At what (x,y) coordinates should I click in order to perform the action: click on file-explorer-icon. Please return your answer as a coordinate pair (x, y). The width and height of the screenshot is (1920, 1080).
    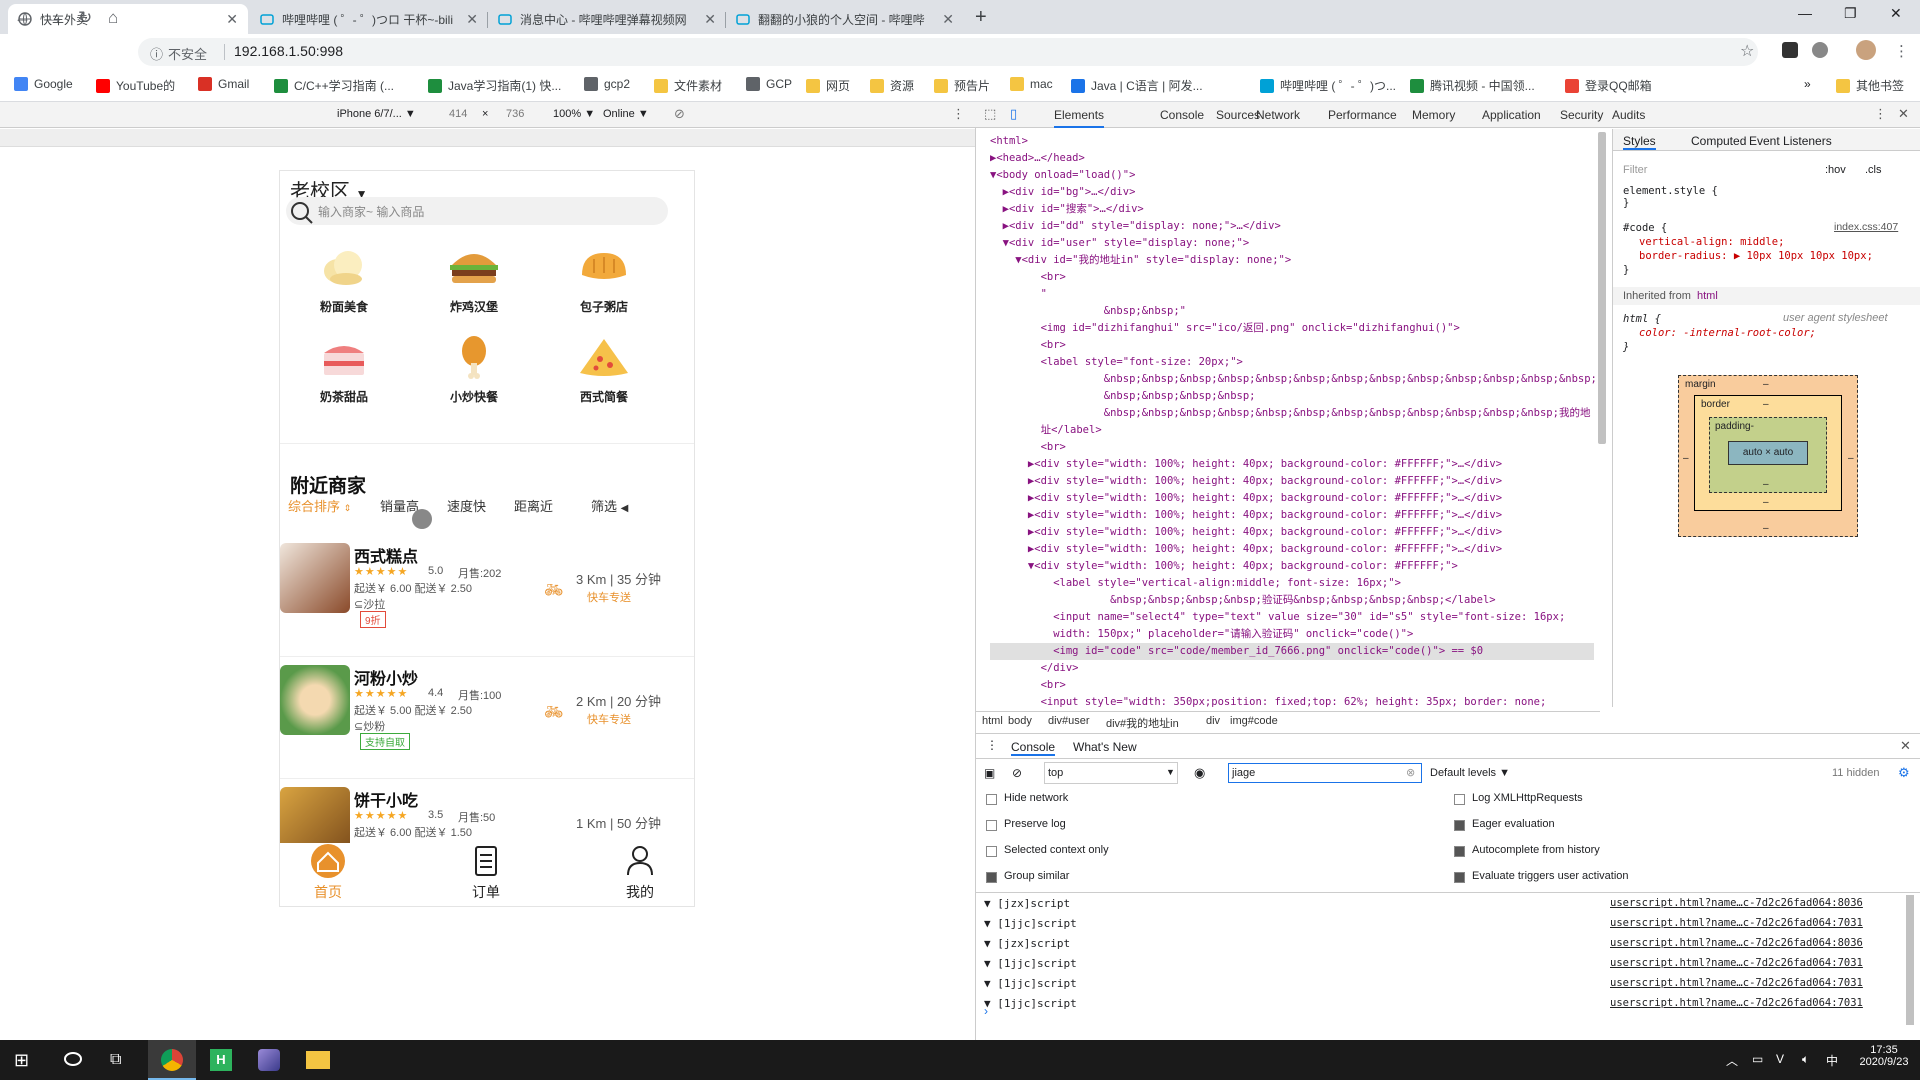
    Looking at the image, I should click on (318, 1060).